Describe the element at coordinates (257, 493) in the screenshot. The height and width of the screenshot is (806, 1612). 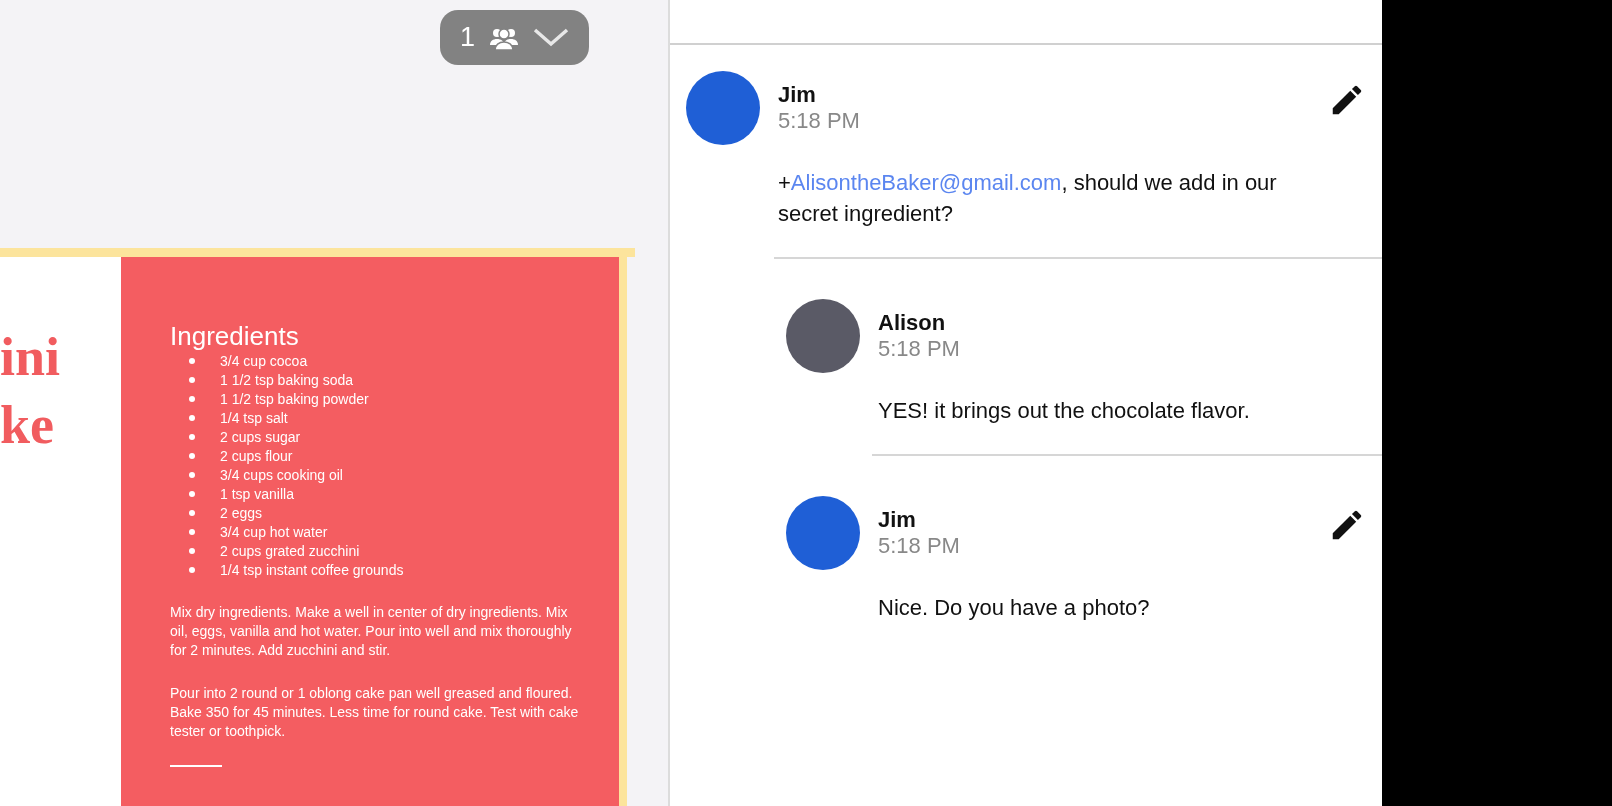
I see `ingredient-text: 1 tsp vanilla` at that location.